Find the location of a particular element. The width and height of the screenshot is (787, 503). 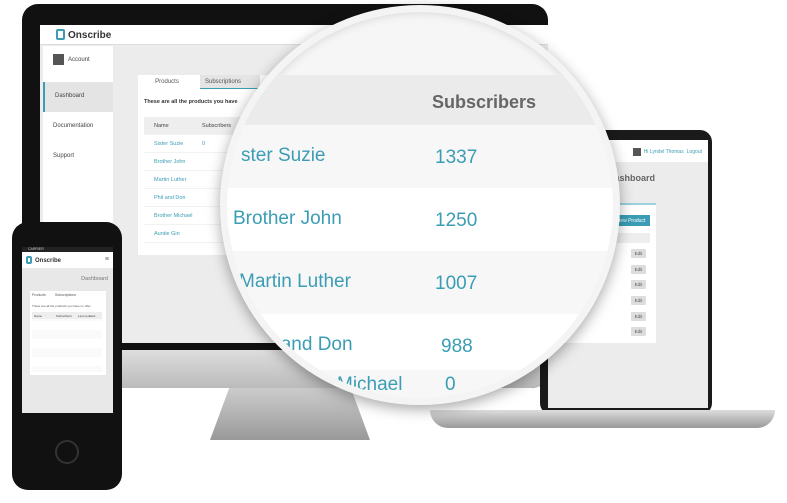

subscriber-count: 988 is located at coordinates (457, 346).